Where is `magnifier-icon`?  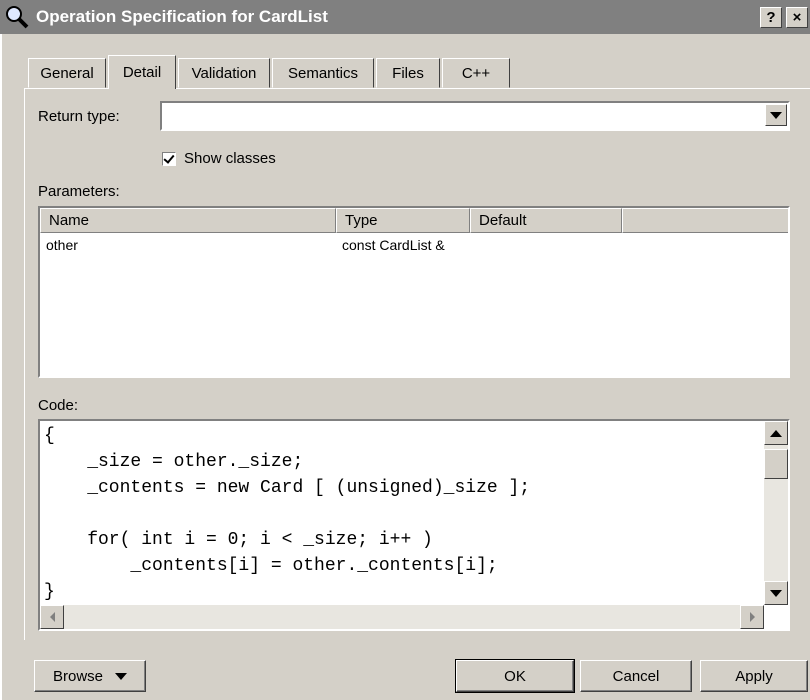
magnifier-icon is located at coordinates (17, 17).